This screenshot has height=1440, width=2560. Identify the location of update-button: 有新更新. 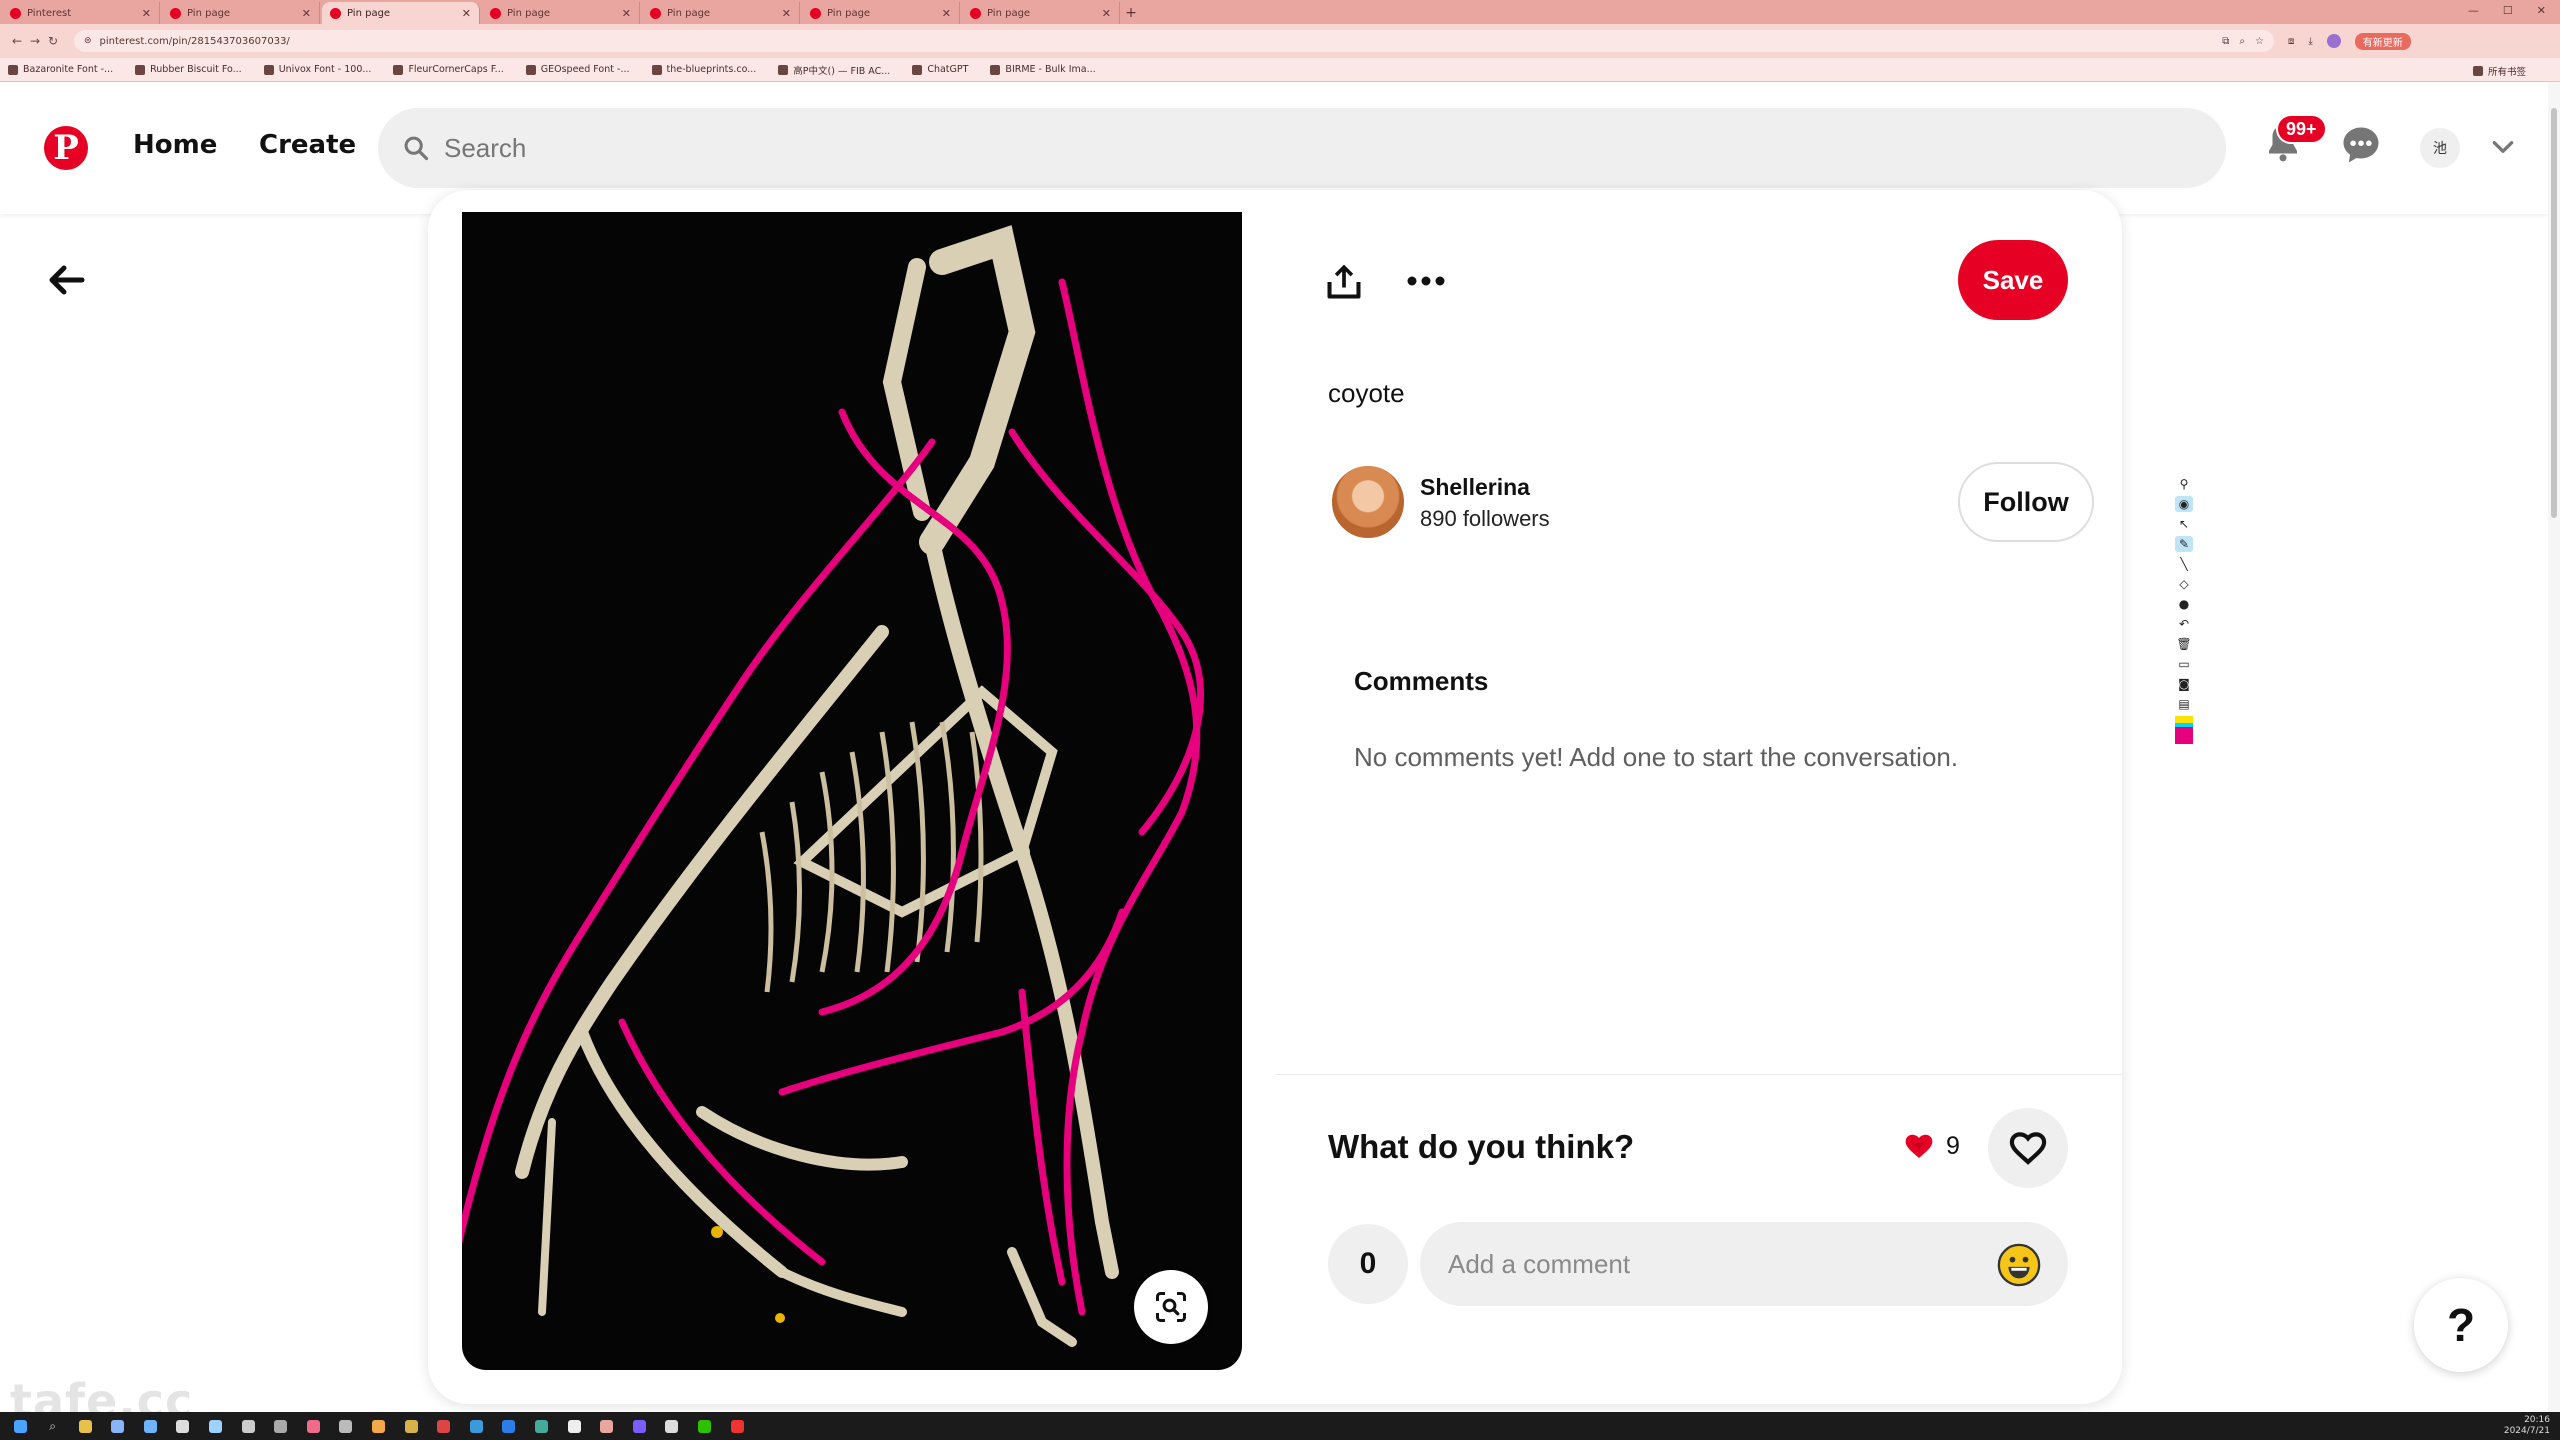
(2382, 41).